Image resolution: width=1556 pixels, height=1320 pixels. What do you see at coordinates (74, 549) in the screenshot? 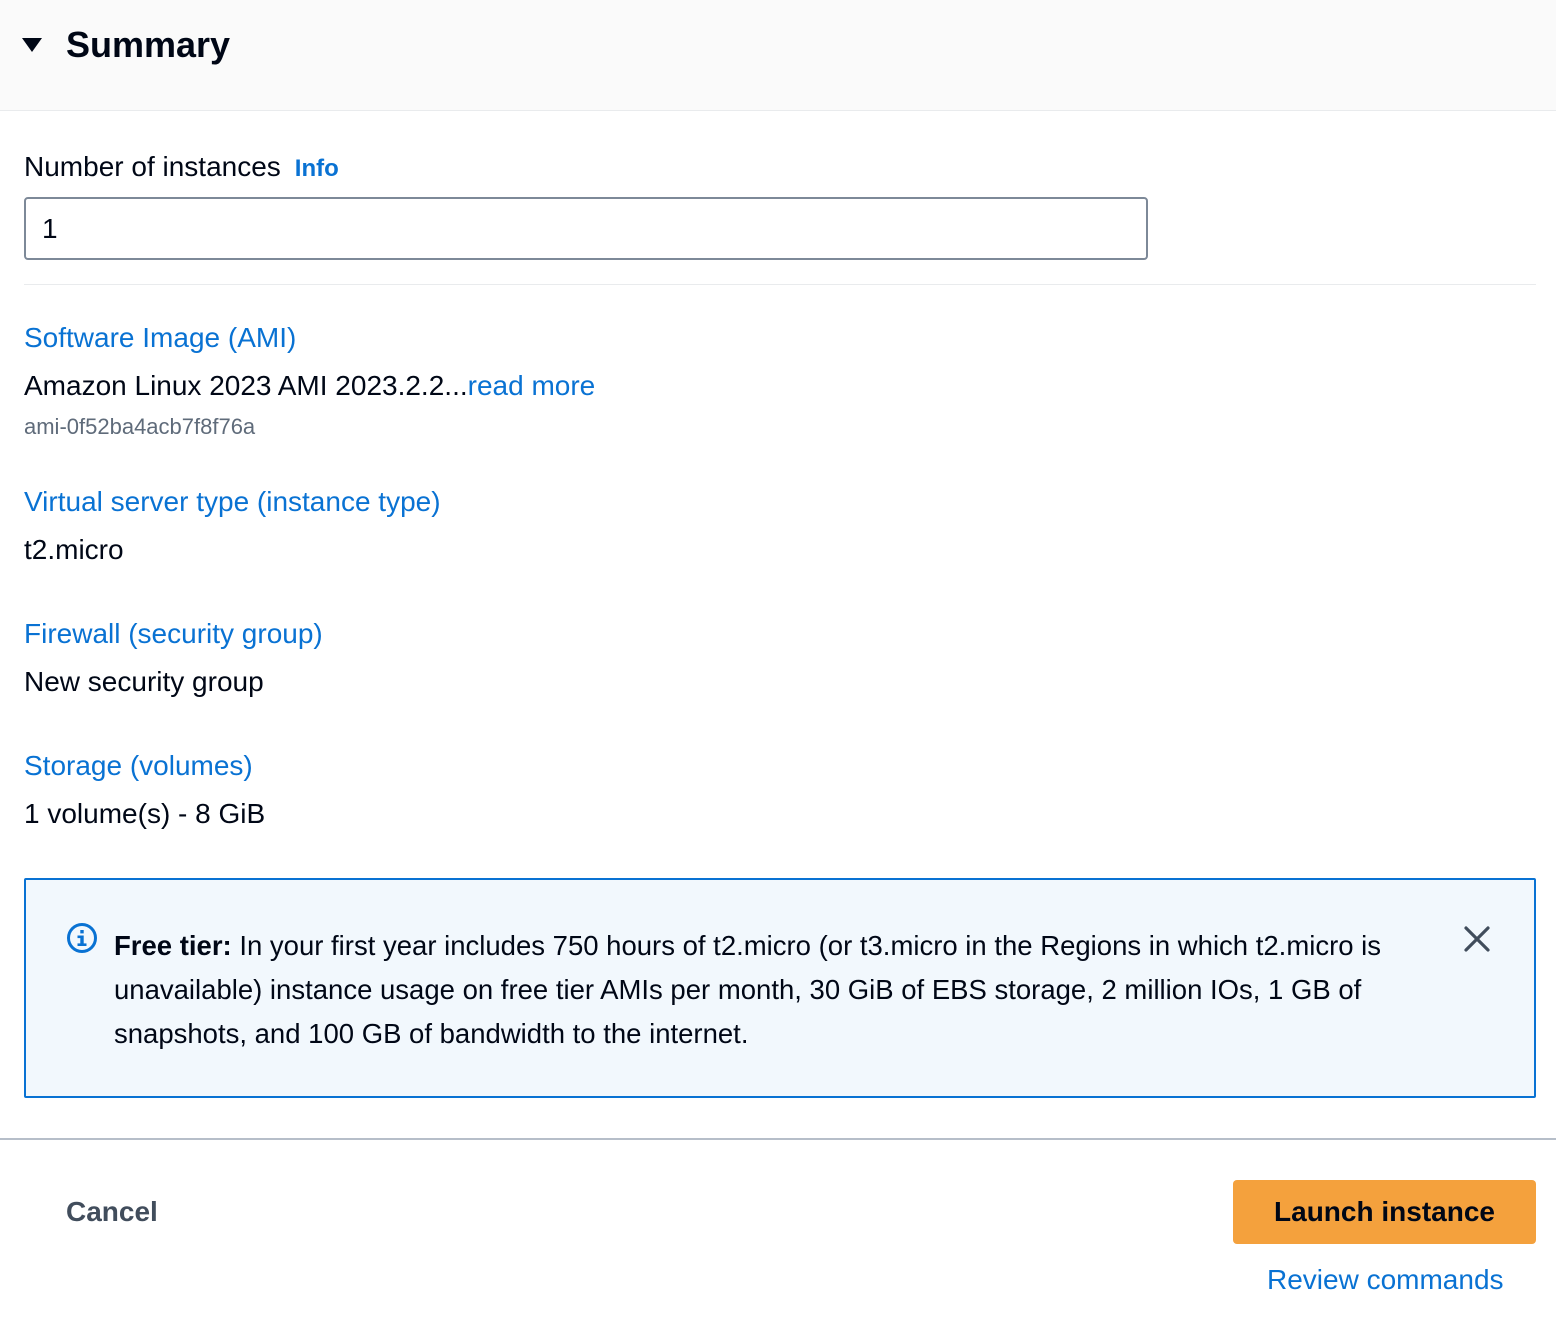
I see `instance-type-value: t2.micro` at bounding box center [74, 549].